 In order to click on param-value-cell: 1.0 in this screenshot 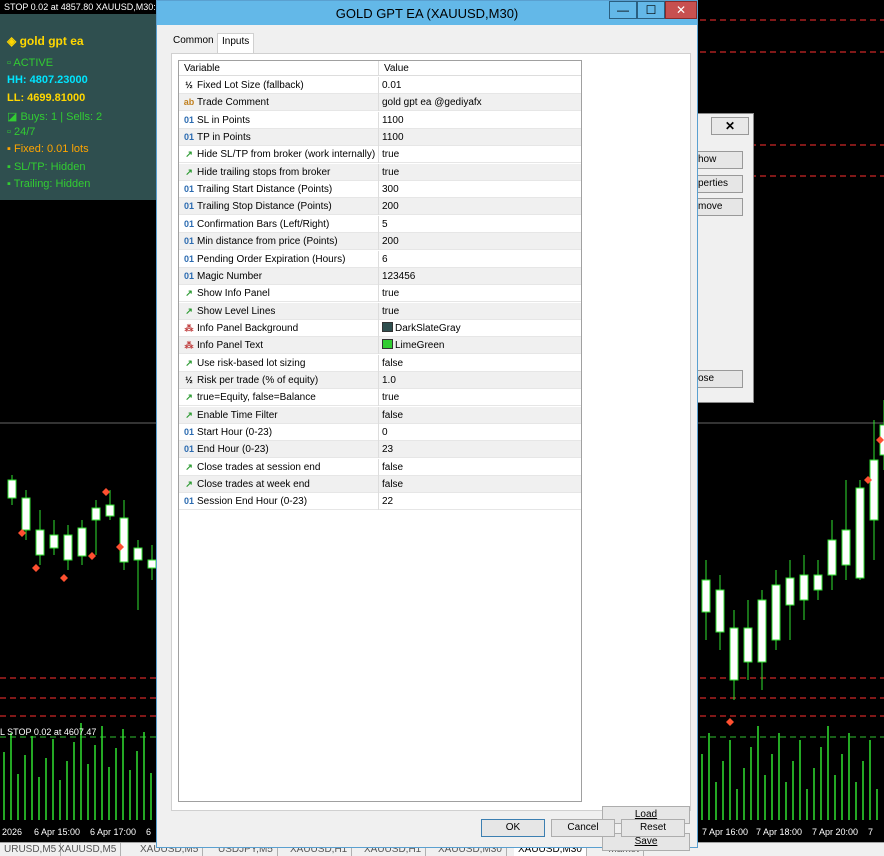, I will do `click(480, 380)`.